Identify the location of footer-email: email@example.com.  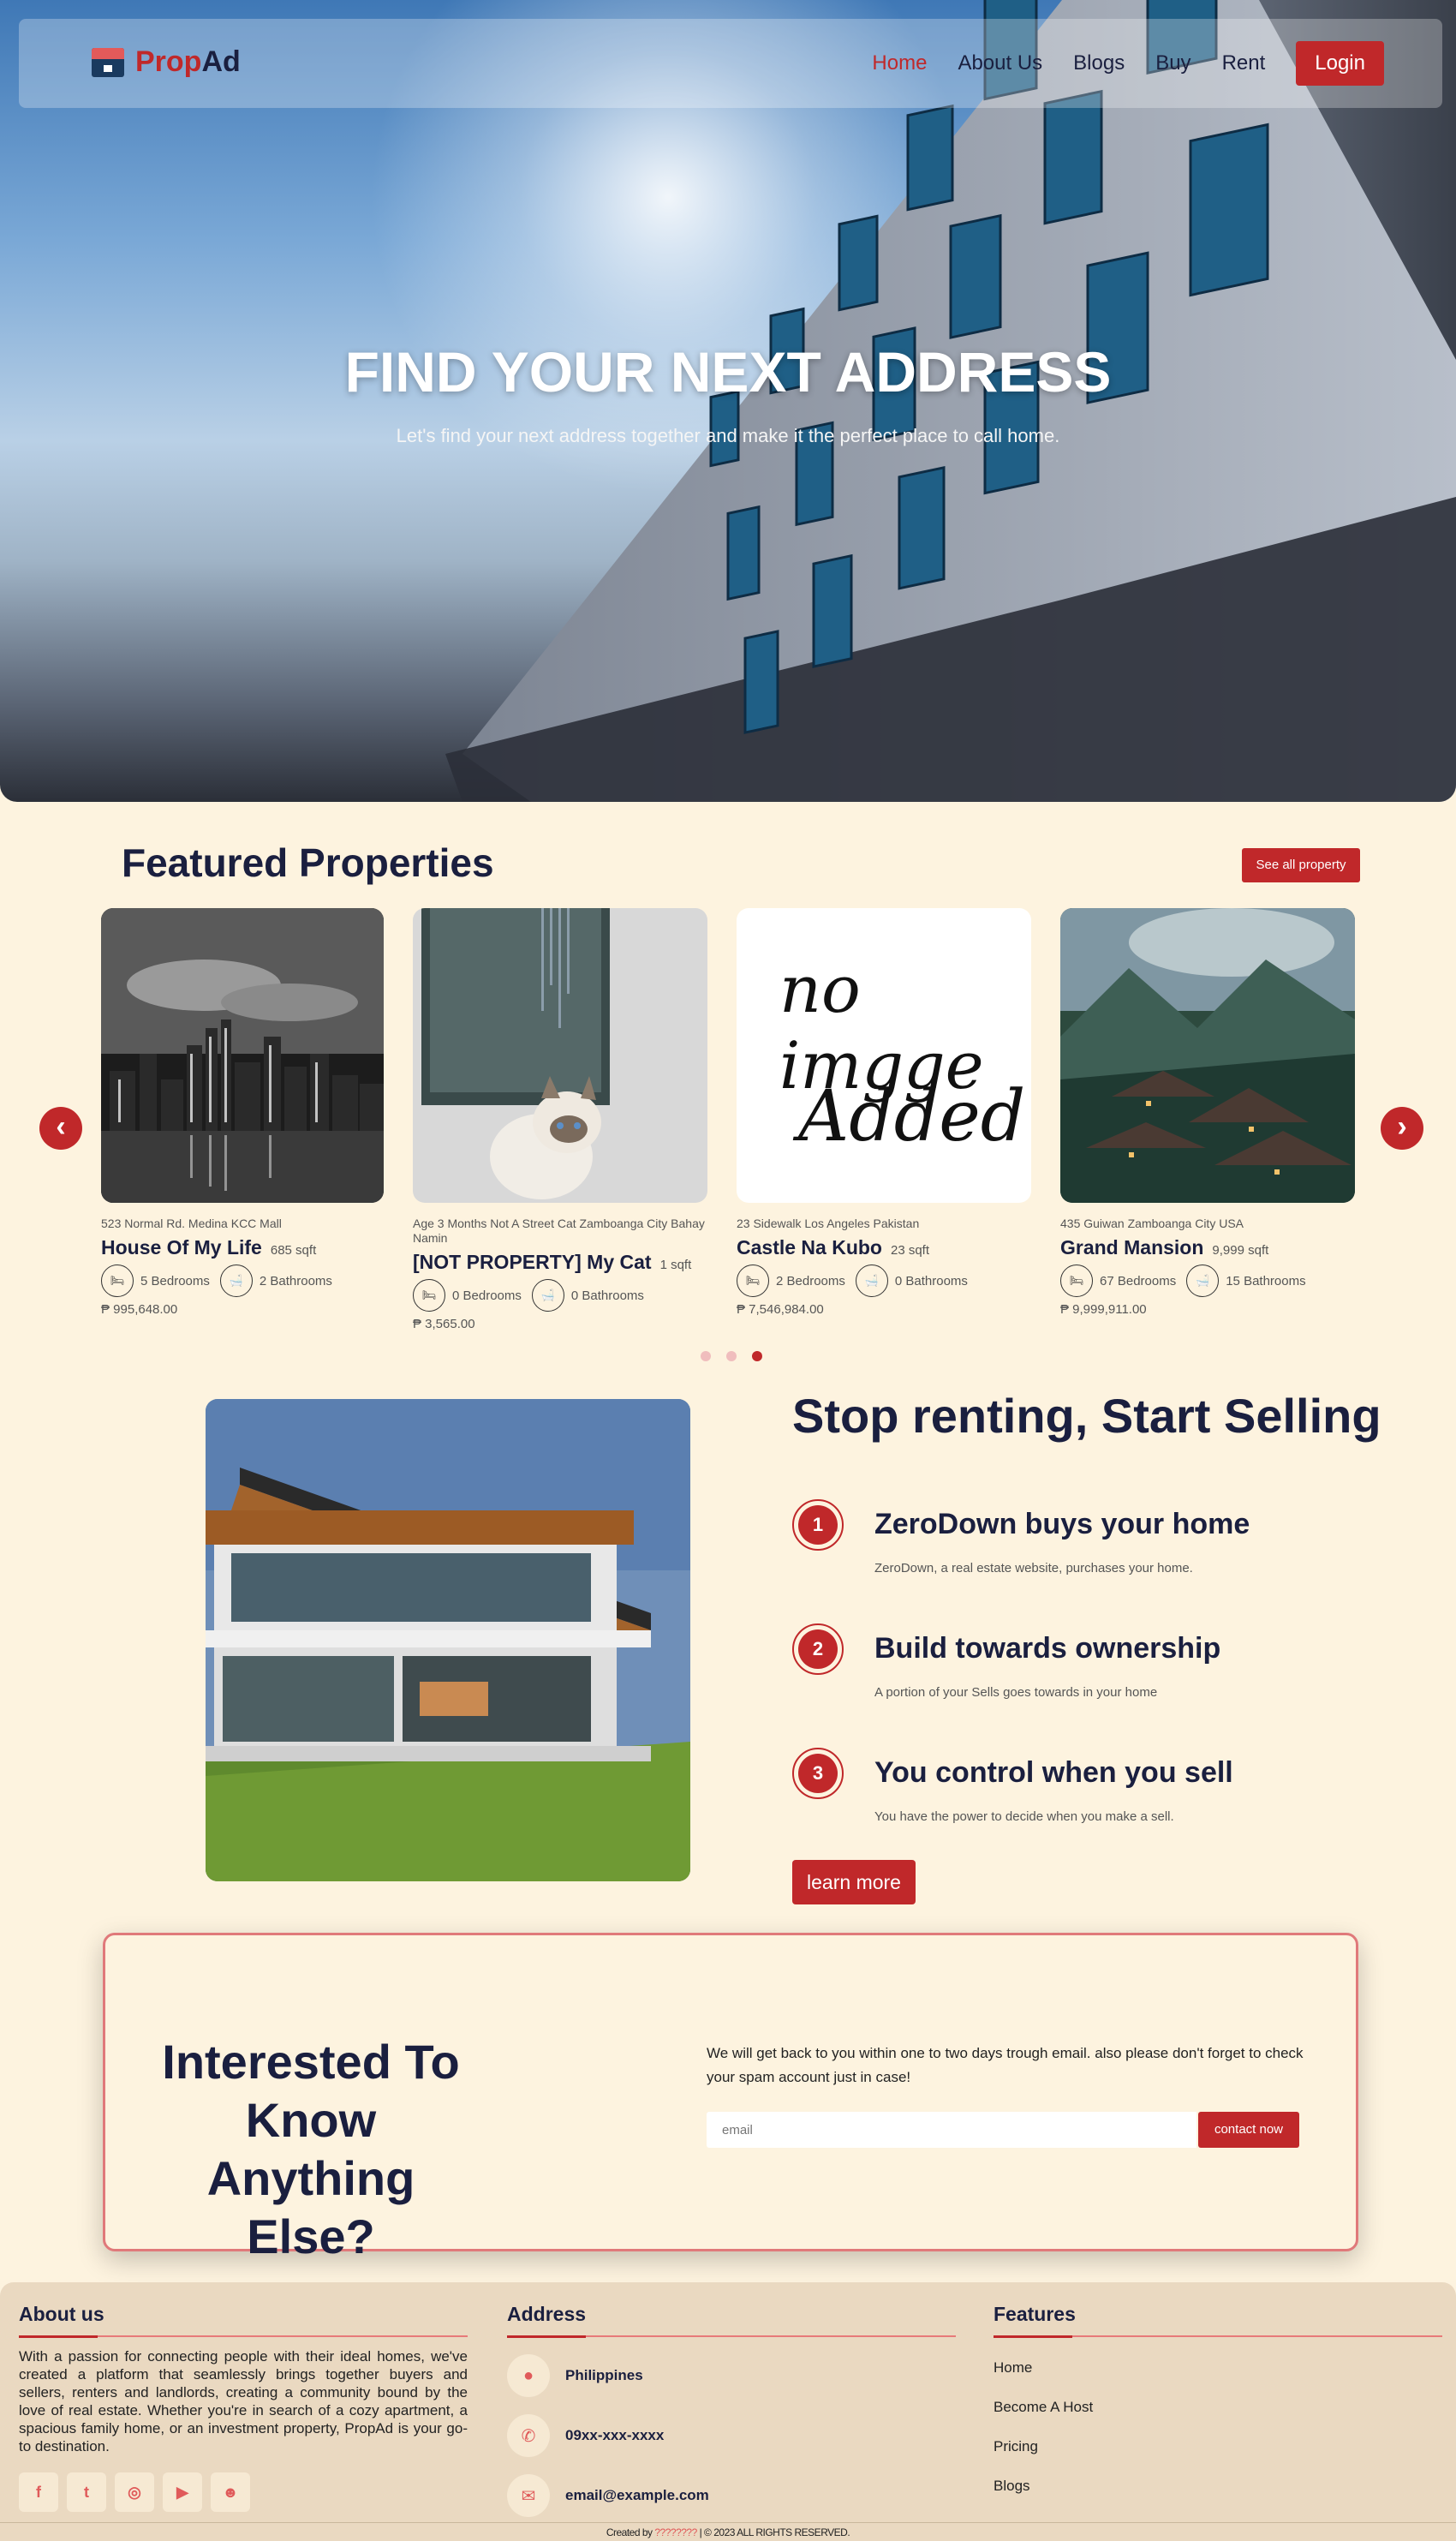
(637, 2495).